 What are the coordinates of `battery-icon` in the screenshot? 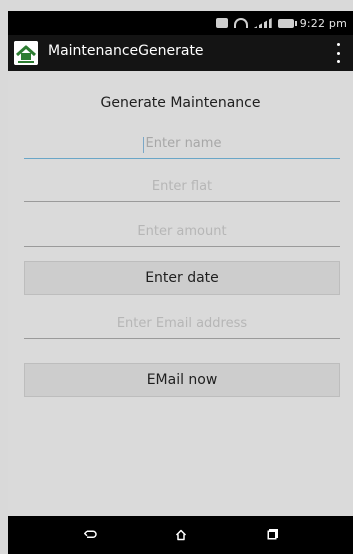 It's located at (287, 23).